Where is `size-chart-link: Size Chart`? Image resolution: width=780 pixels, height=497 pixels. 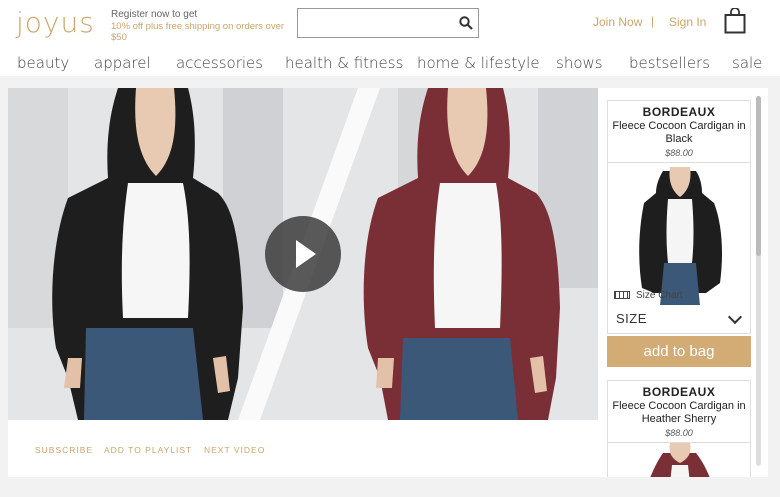
size-chart-link: Size Chart is located at coordinates (648, 295).